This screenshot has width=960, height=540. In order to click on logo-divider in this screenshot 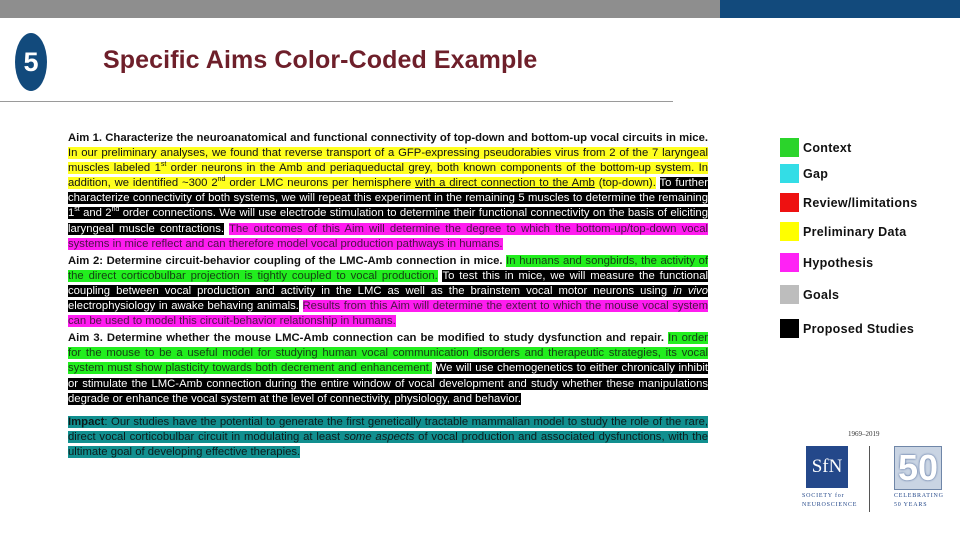, I will do `click(869, 479)`.